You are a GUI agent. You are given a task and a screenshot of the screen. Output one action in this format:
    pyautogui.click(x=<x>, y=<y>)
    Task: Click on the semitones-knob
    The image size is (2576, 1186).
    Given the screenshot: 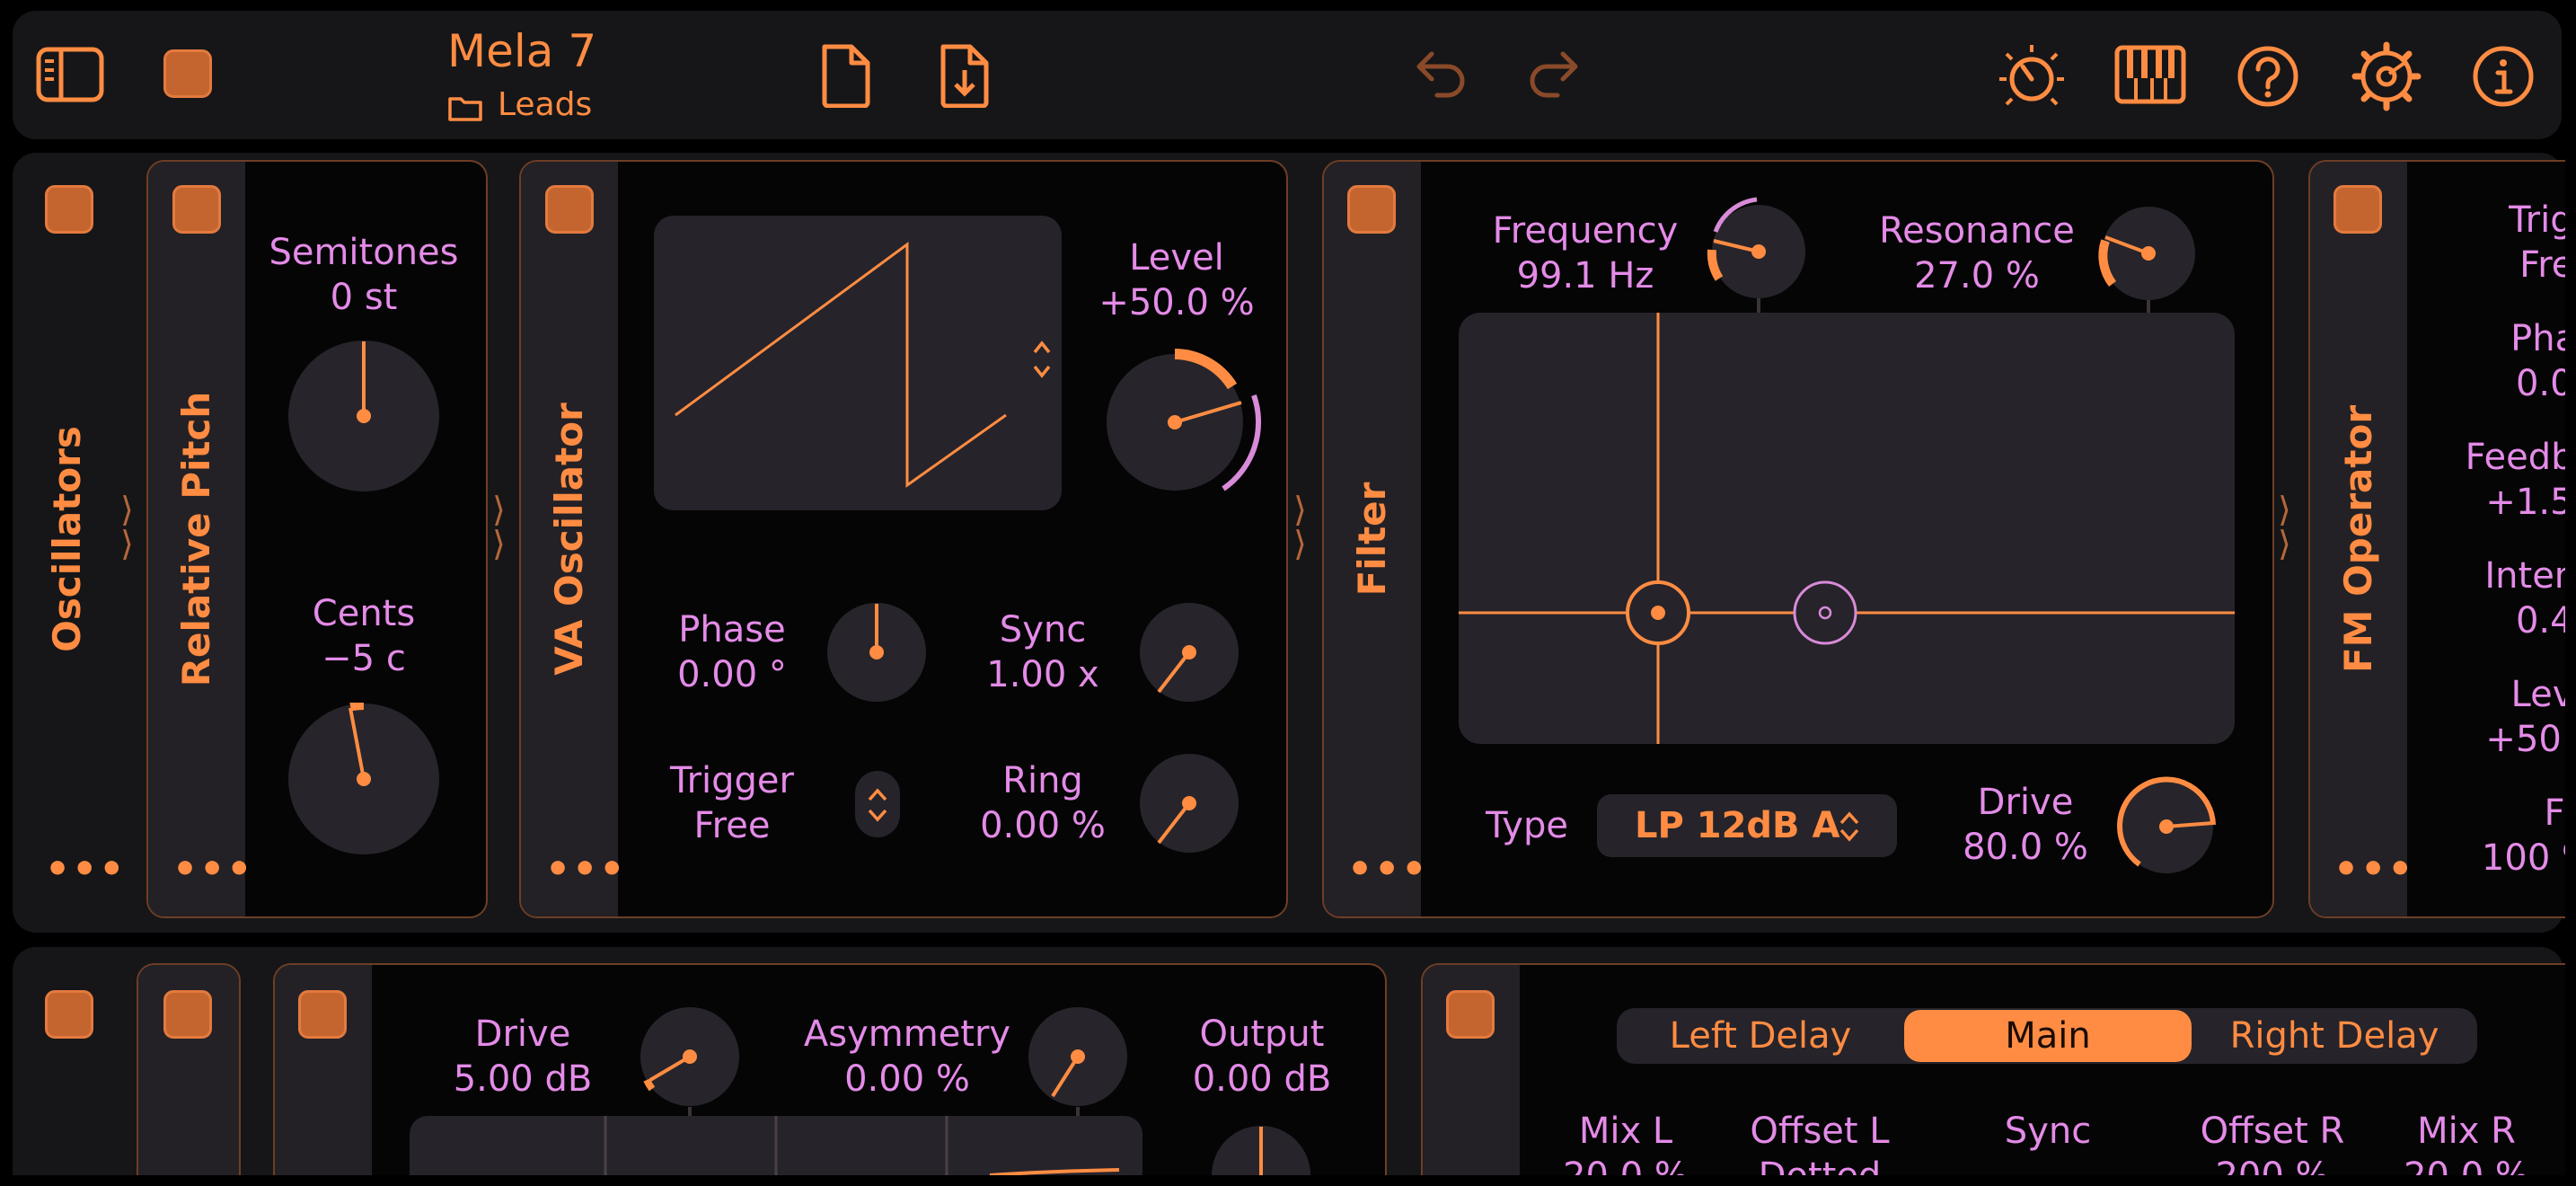 What is the action you would take?
    pyautogui.click(x=363, y=416)
    